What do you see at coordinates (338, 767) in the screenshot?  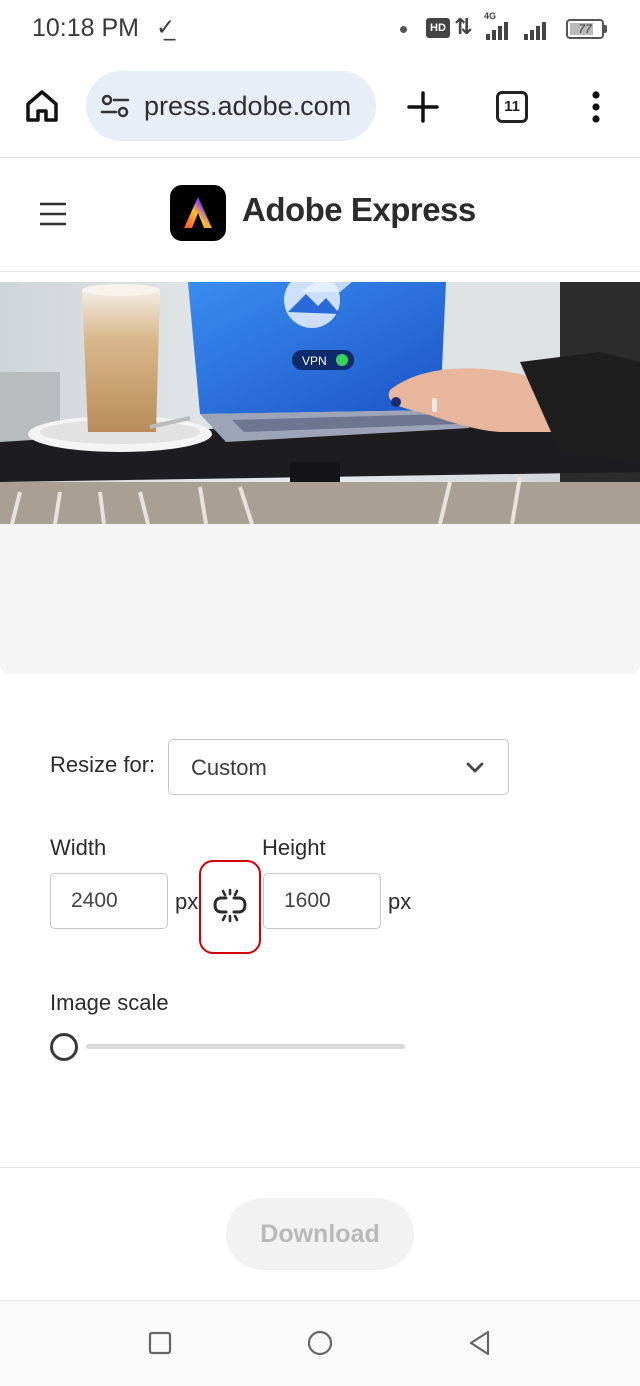 I see `resize-for-select: Custom` at bounding box center [338, 767].